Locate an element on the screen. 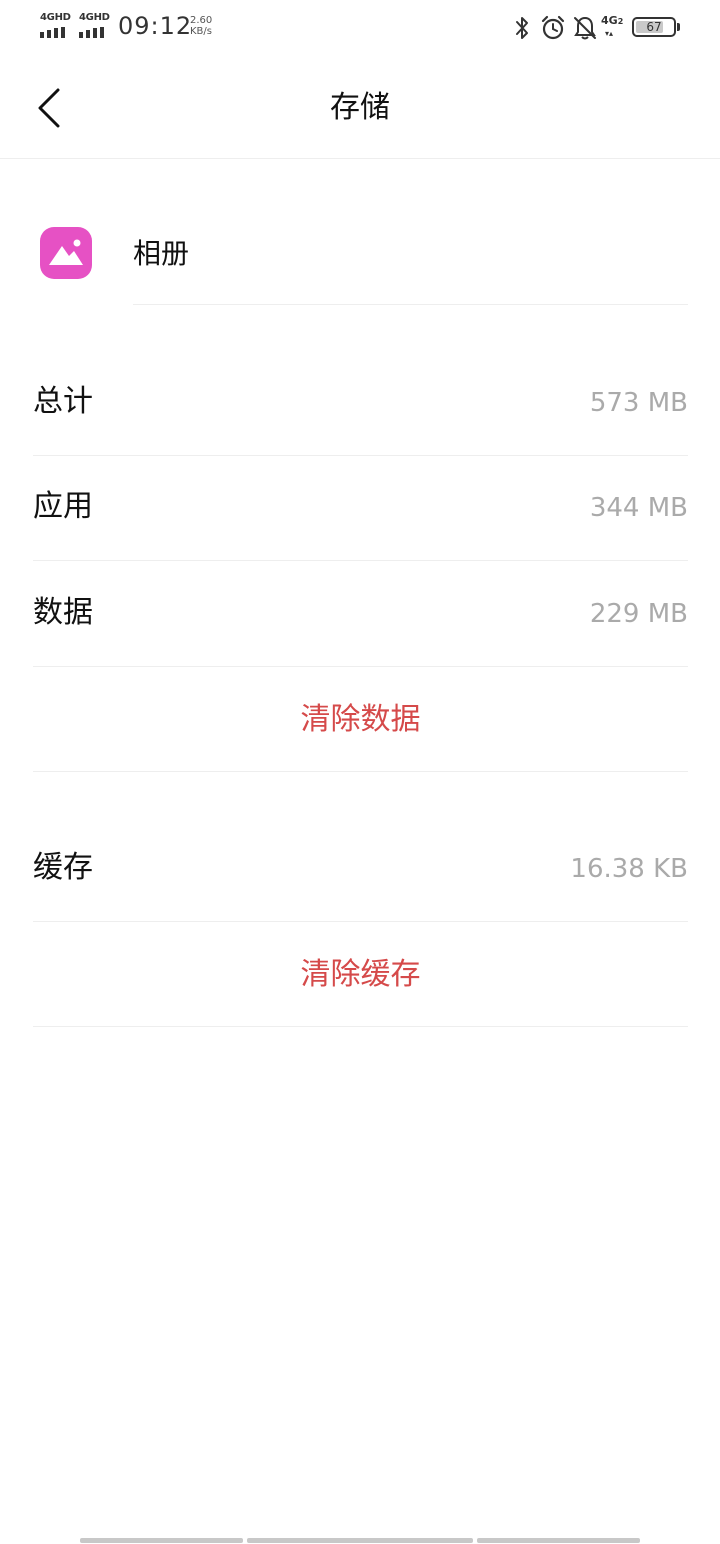 Image resolution: width=720 pixels, height=1544 pixels. app-size-label: 应用 is located at coordinates (63, 506).